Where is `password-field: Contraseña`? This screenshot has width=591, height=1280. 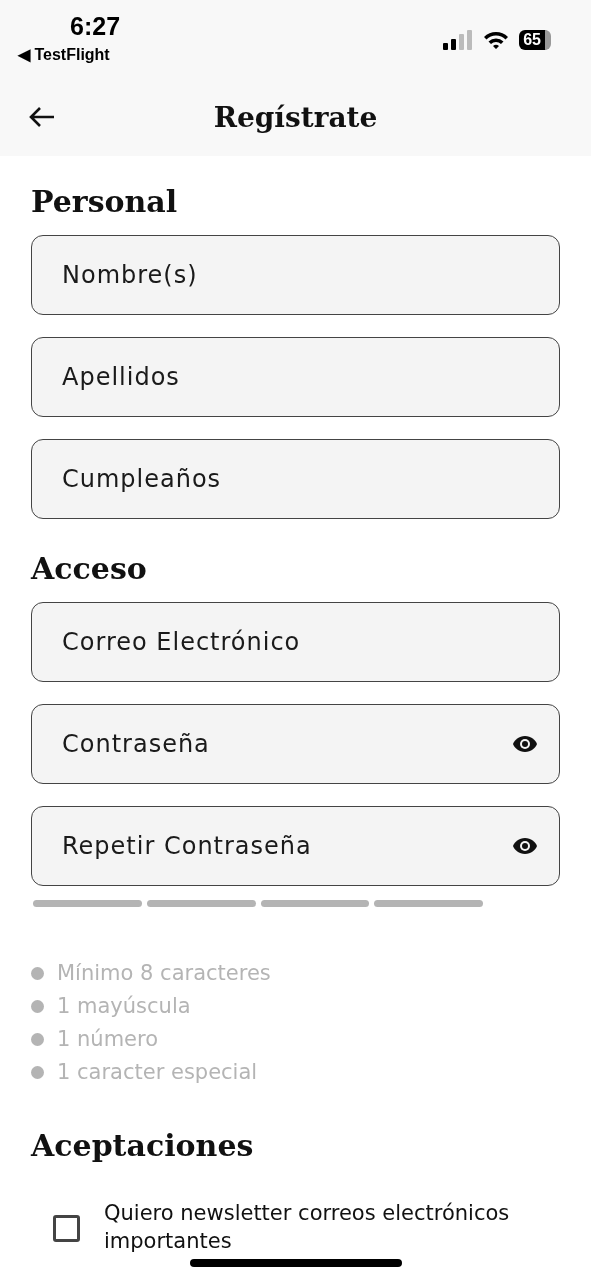
password-field: Contraseña is located at coordinates (295, 744).